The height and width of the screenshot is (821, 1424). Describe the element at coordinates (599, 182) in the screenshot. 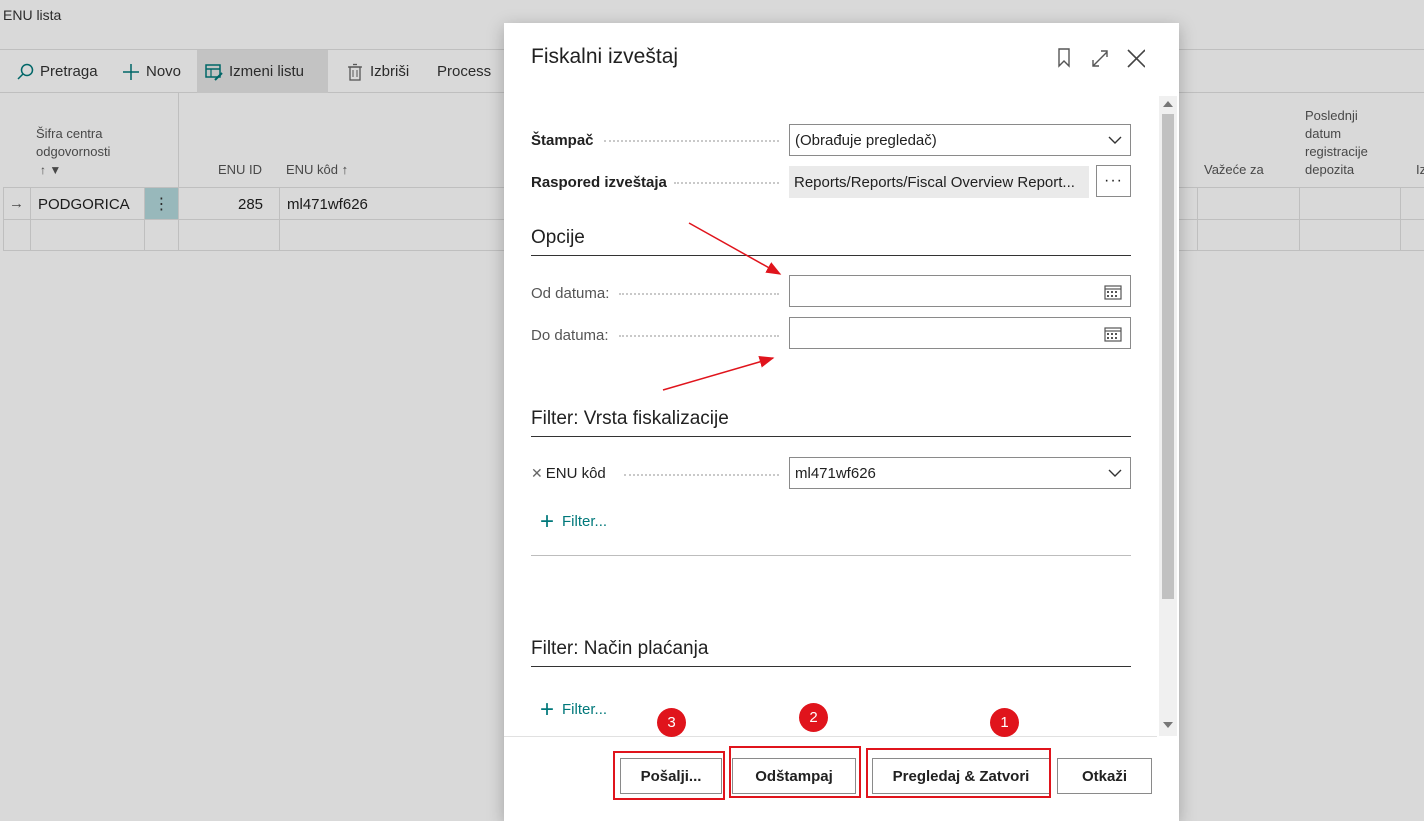

I see `report-layout-label: Raspored izveštaja` at that location.